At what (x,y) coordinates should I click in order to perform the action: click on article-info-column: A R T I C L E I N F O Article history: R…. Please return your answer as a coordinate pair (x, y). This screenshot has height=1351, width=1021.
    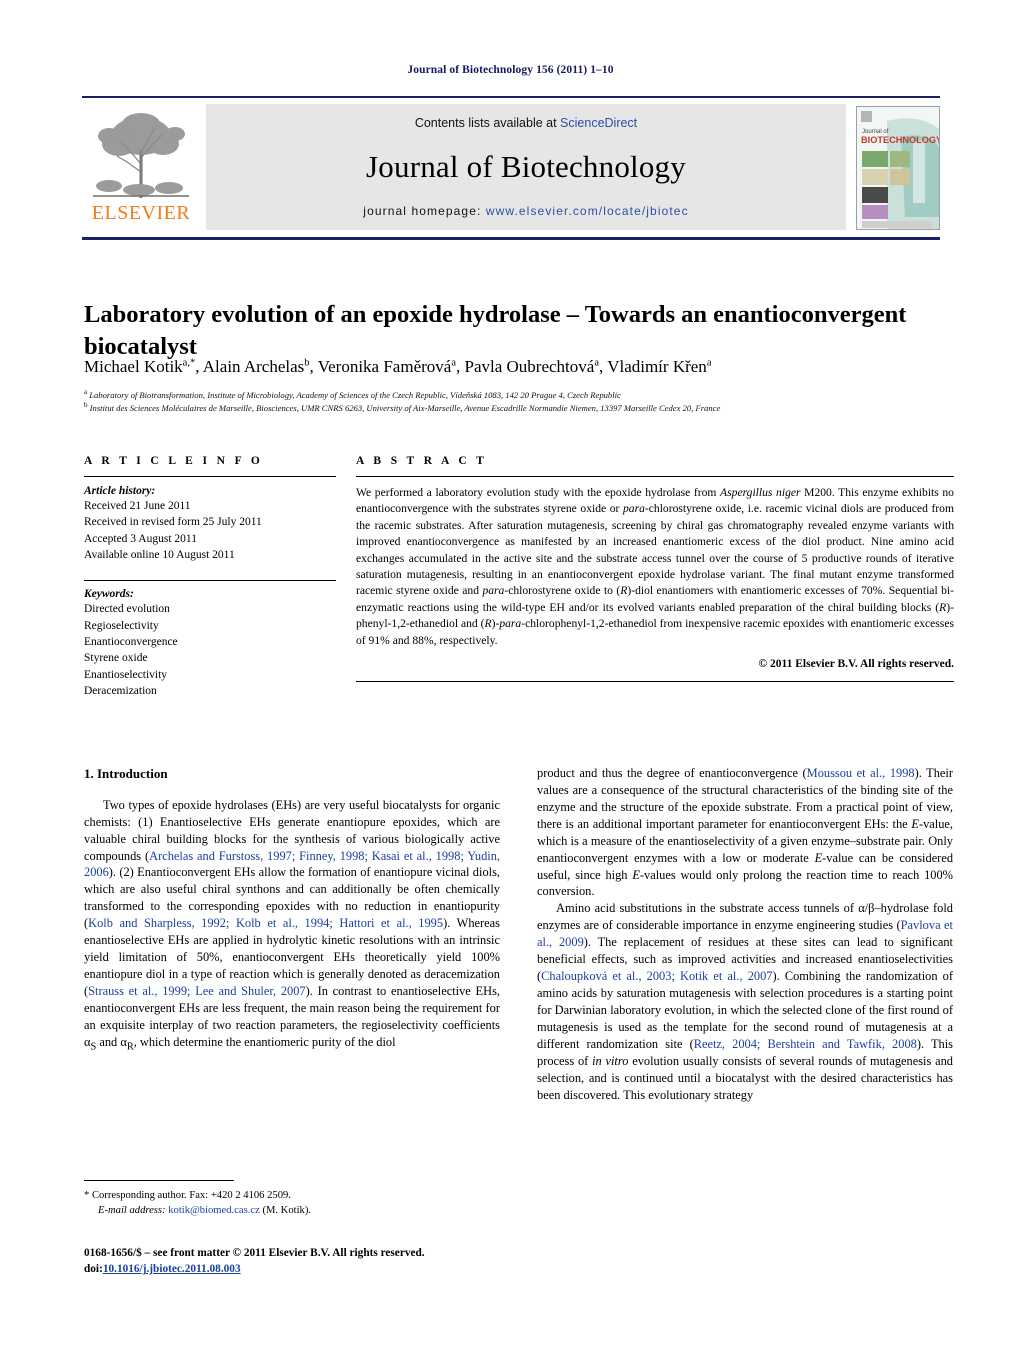
    Looking at the image, I should click on (210, 577).